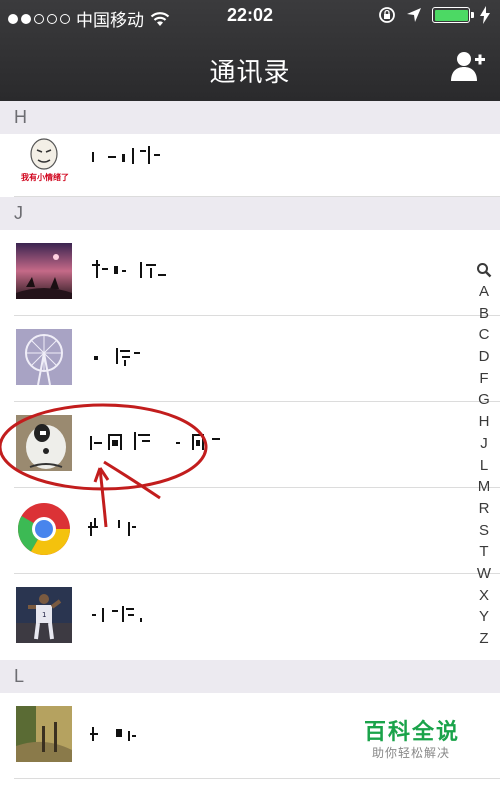 This screenshot has width=500, height=789. I want to click on index-letter: S, so click(484, 531).